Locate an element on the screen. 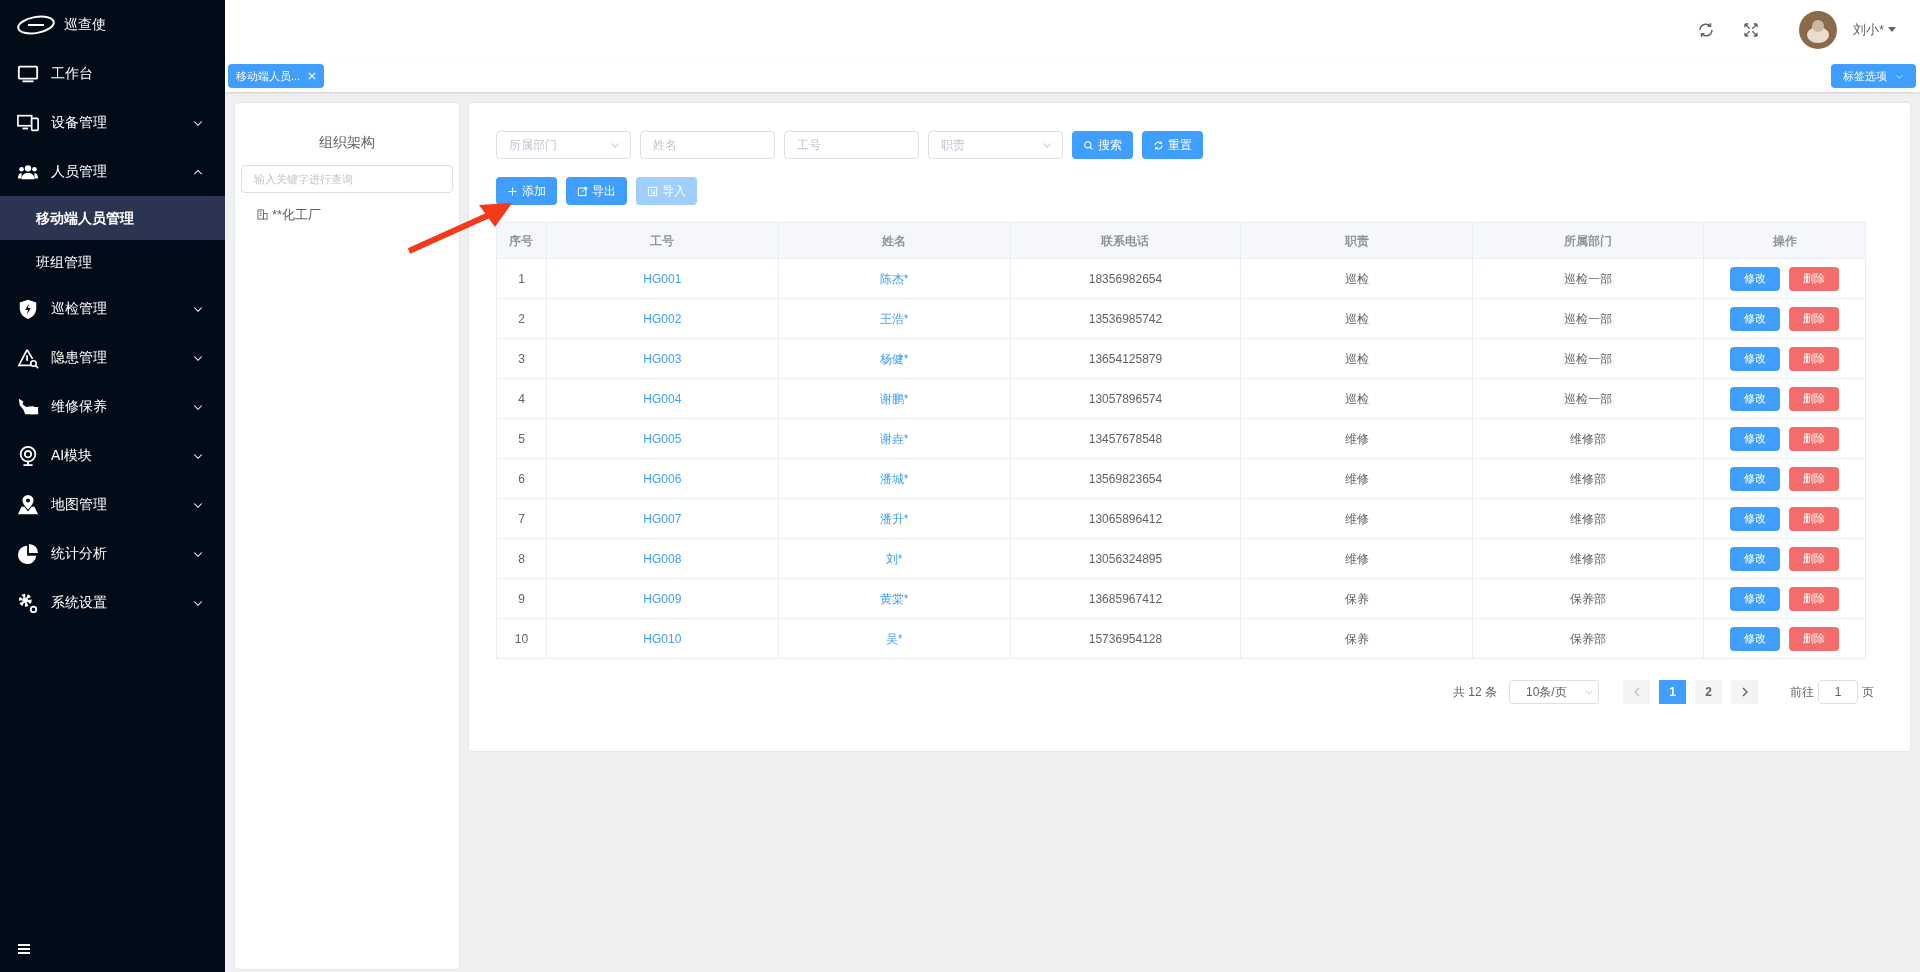 This screenshot has height=972, width=1920. table-link-cell: HG008 is located at coordinates (662, 558).